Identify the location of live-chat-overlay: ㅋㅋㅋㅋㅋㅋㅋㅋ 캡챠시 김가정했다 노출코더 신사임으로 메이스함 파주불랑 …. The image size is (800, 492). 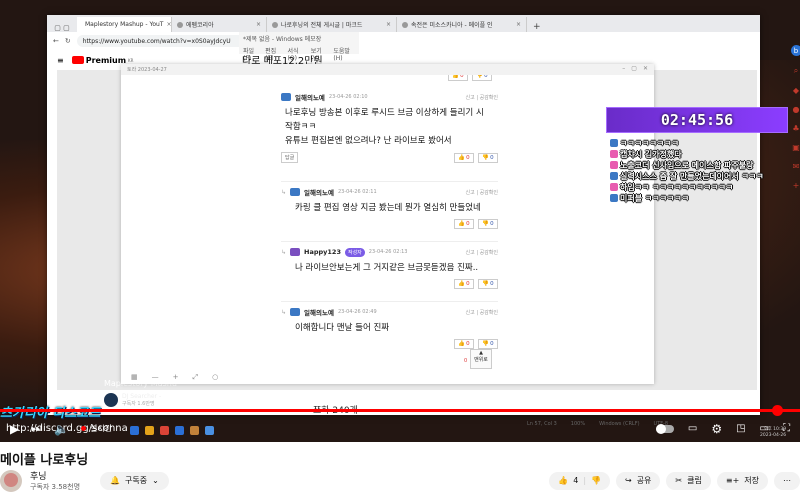
(700, 171).